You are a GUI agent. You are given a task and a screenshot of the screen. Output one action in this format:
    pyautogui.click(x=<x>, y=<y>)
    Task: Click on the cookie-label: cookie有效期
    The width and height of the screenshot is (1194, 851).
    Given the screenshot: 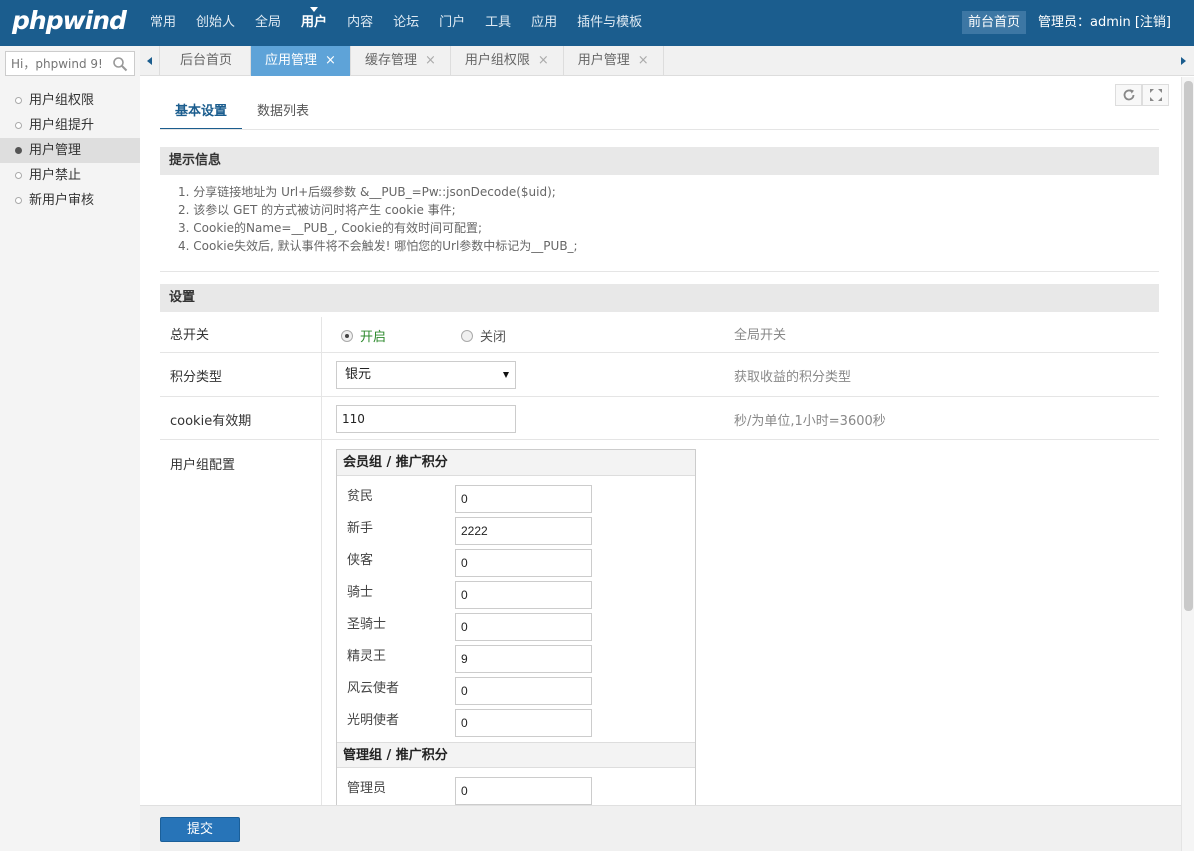 What is the action you would take?
    pyautogui.click(x=211, y=421)
    